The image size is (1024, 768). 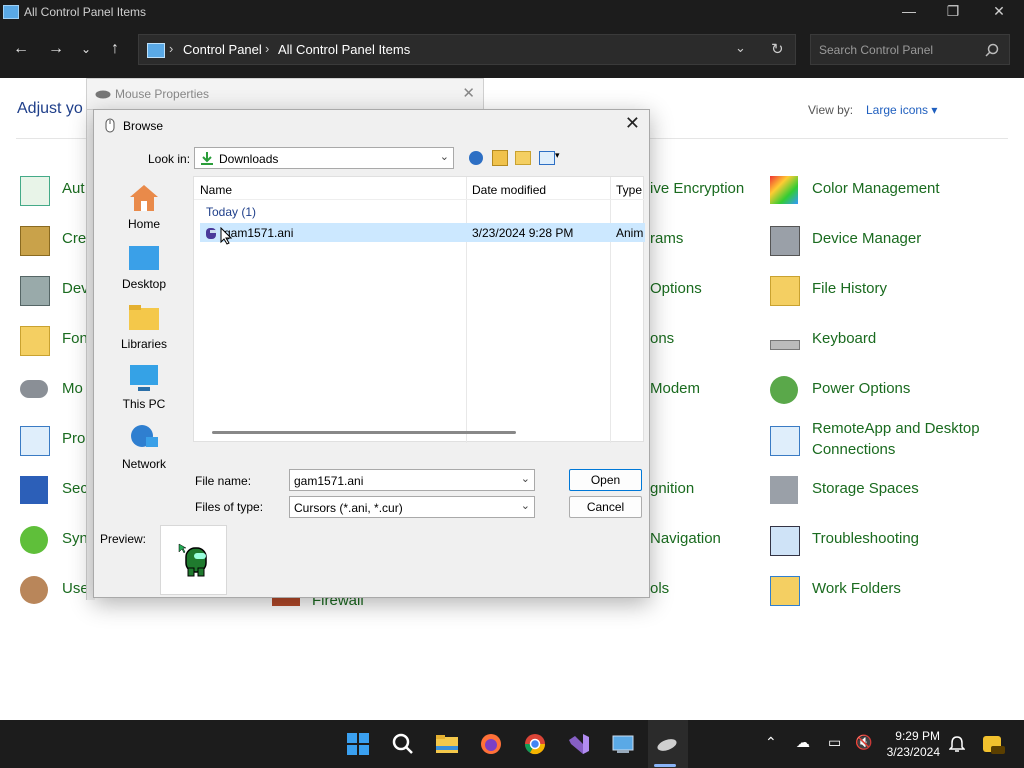 What do you see at coordinates (623, 744) in the screenshot?
I see `control-panel-icon` at bounding box center [623, 744].